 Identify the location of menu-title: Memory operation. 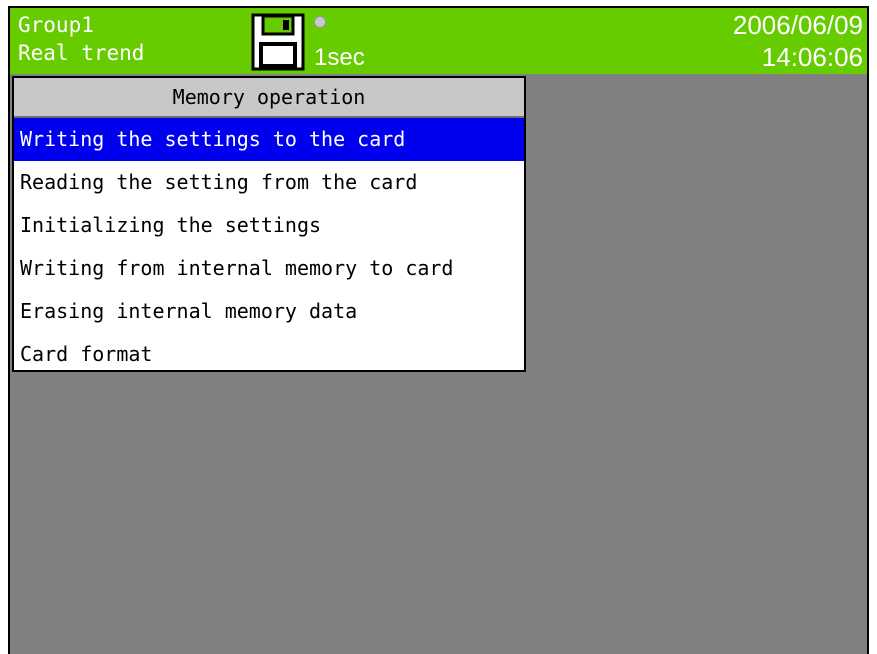
(269, 98).